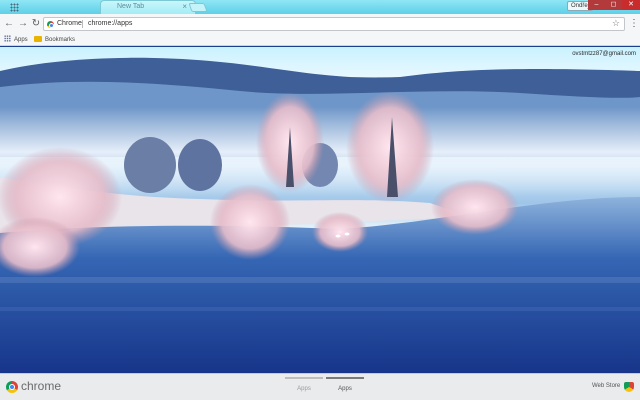 The height and width of the screenshot is (400, 640). What do you see at coordinates (12, 387) in the screenshot?
I see `chrome-logo-icon` at bounding box center [12, 387].